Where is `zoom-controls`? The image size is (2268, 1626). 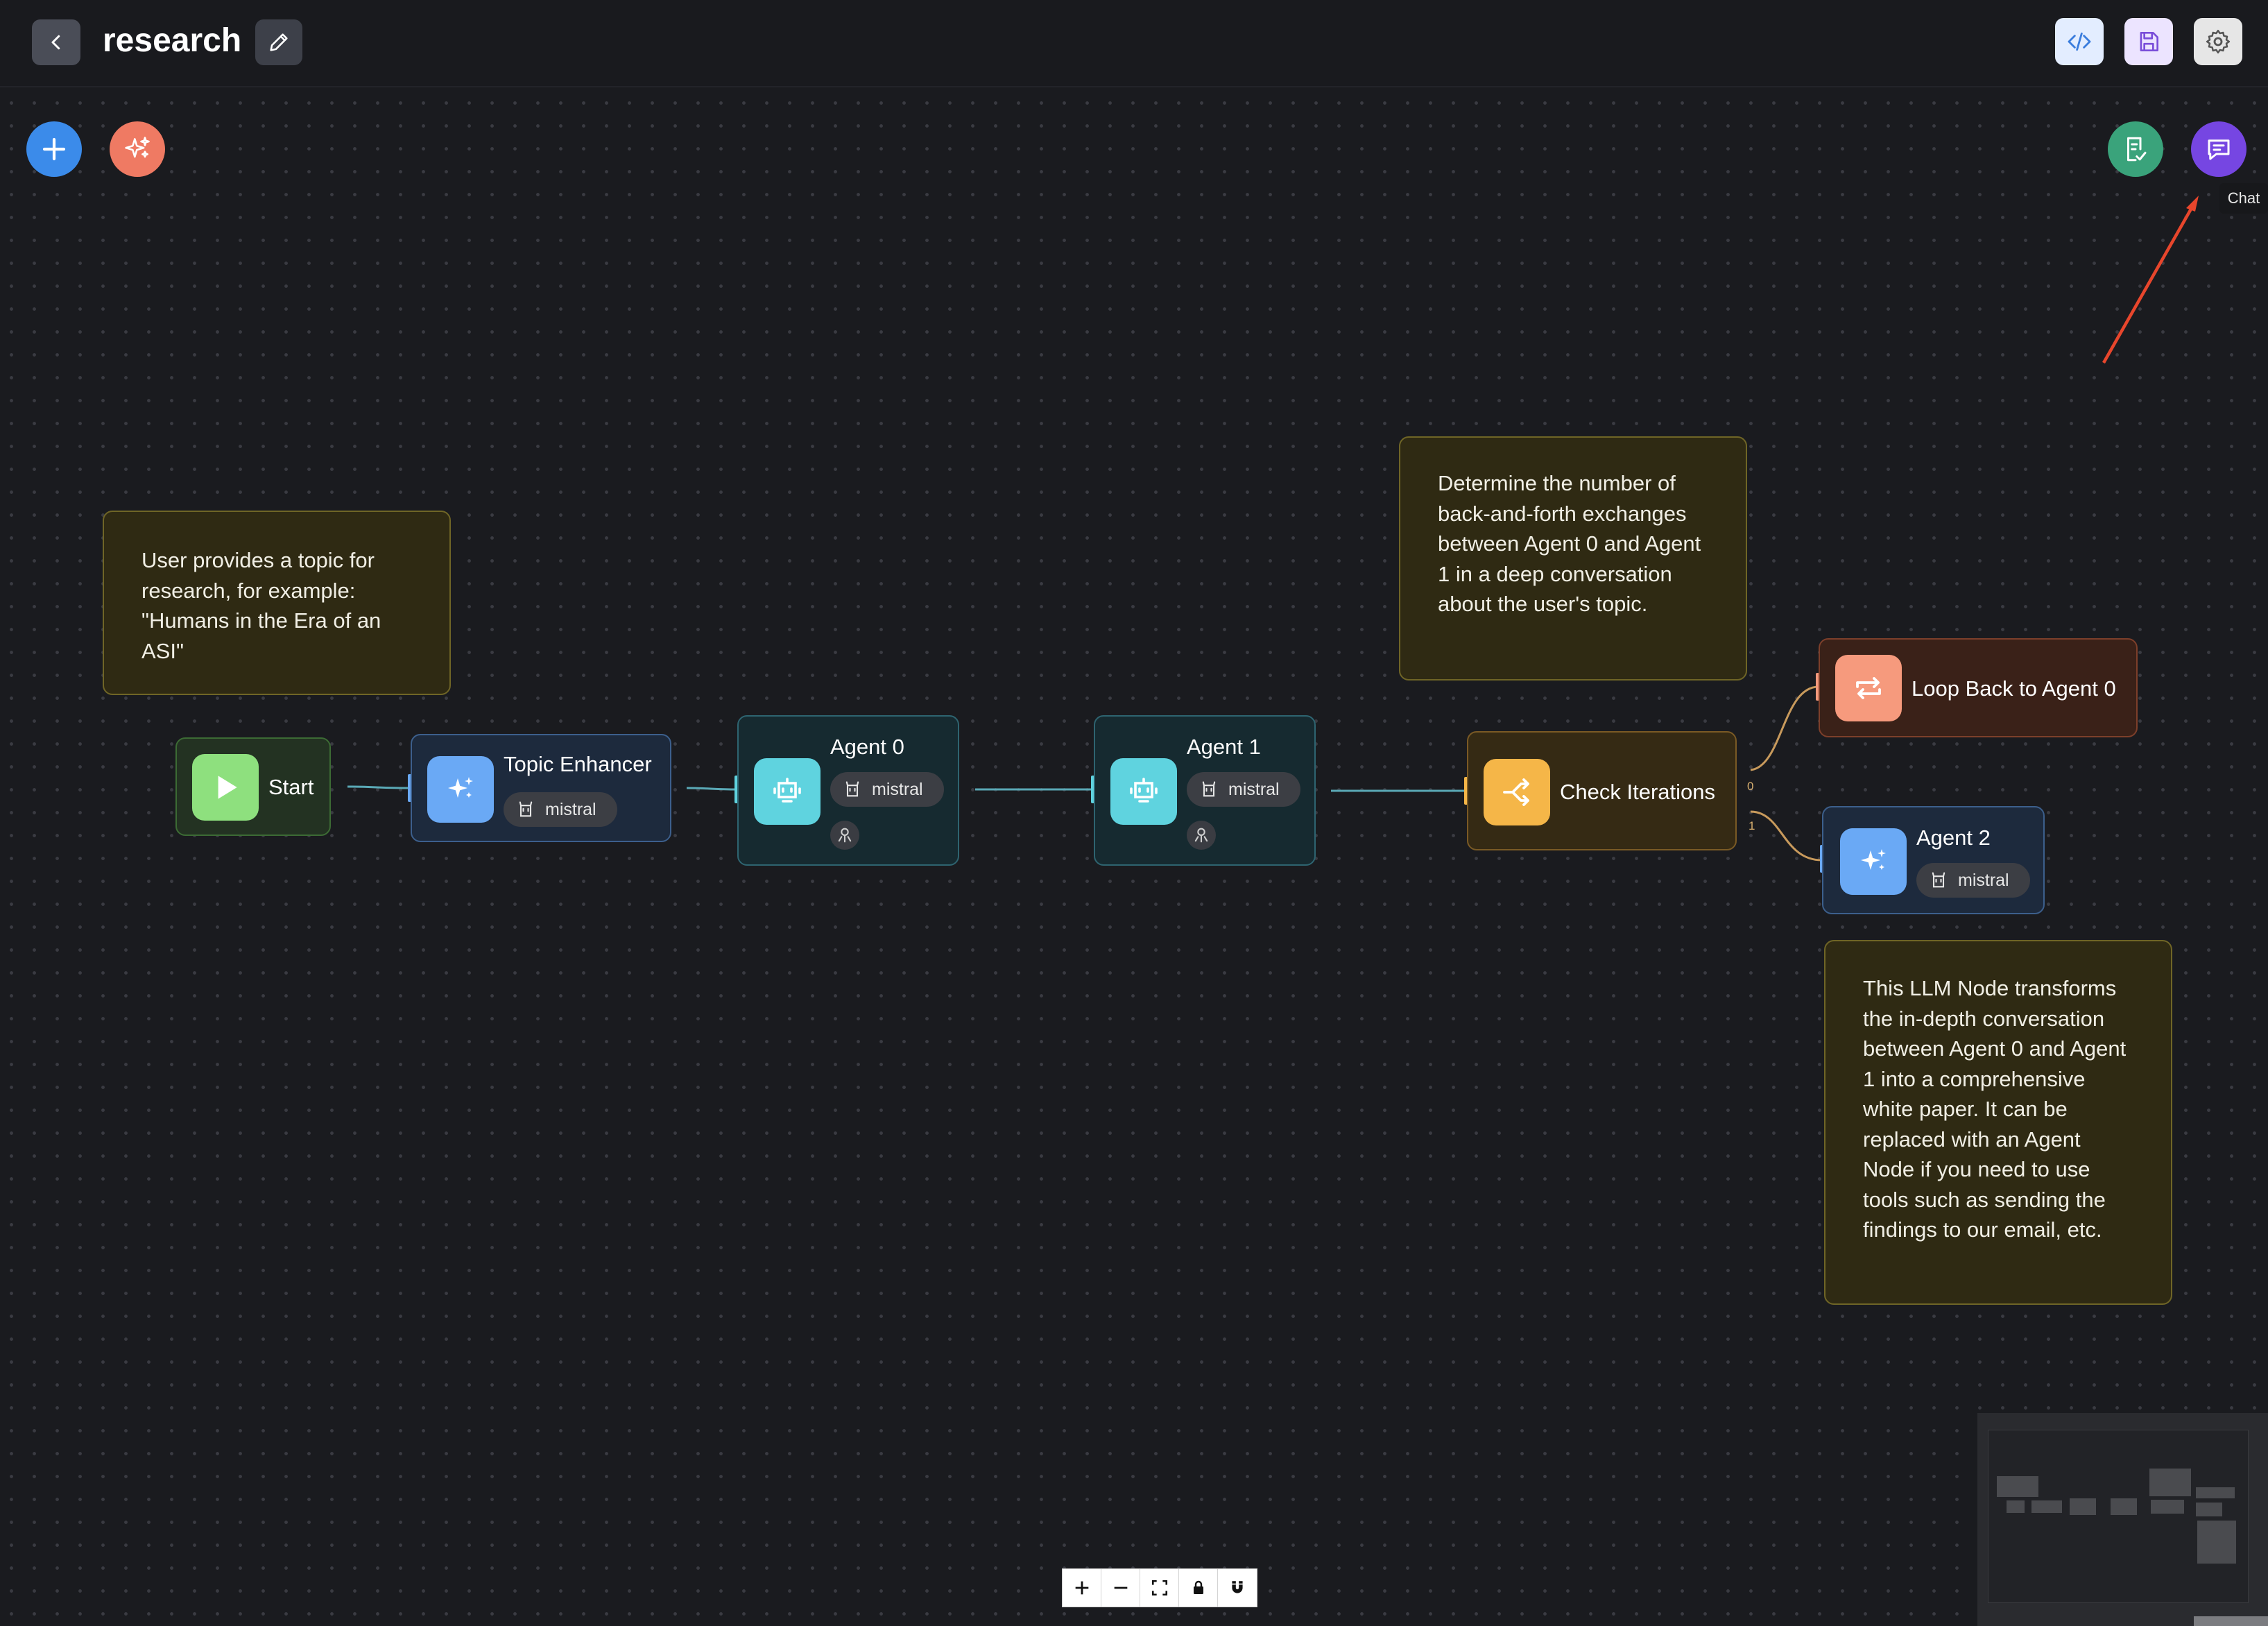
zoom-controls is located at coordinates (1159, 1588).